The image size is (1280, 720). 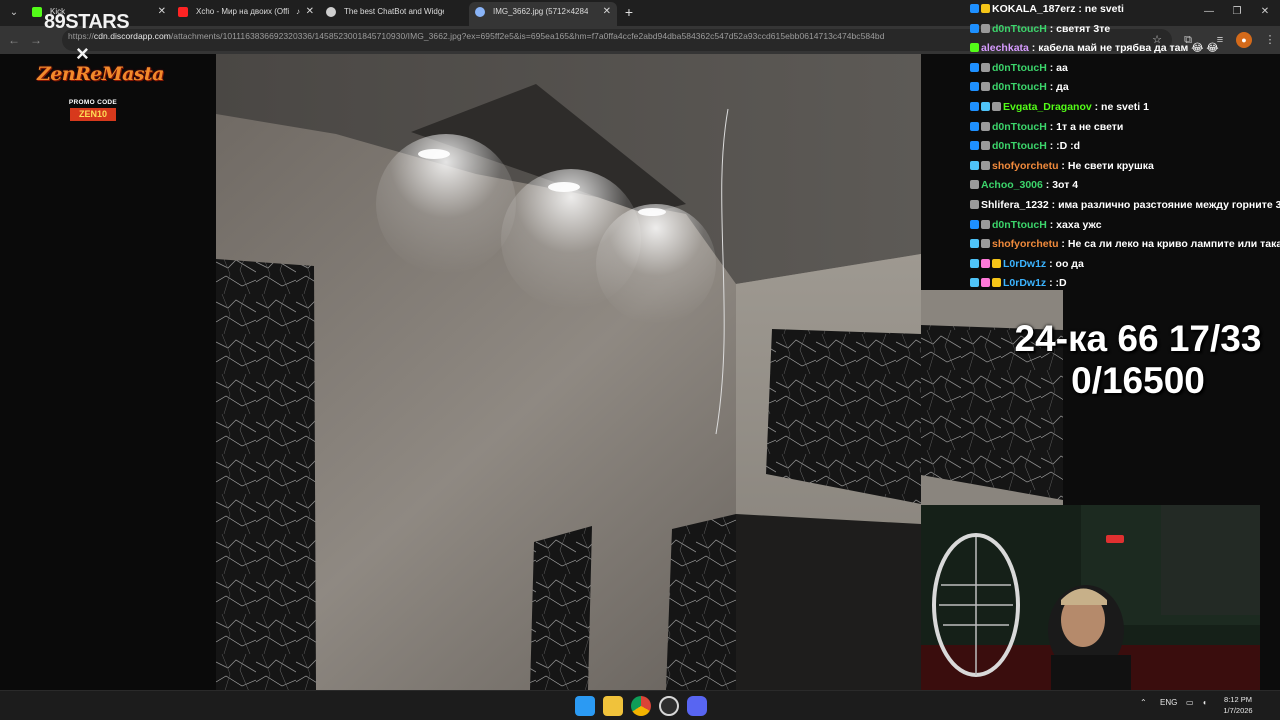 I want to click on chat-username: Shlifera_1232, so click(x=1015, y=205).